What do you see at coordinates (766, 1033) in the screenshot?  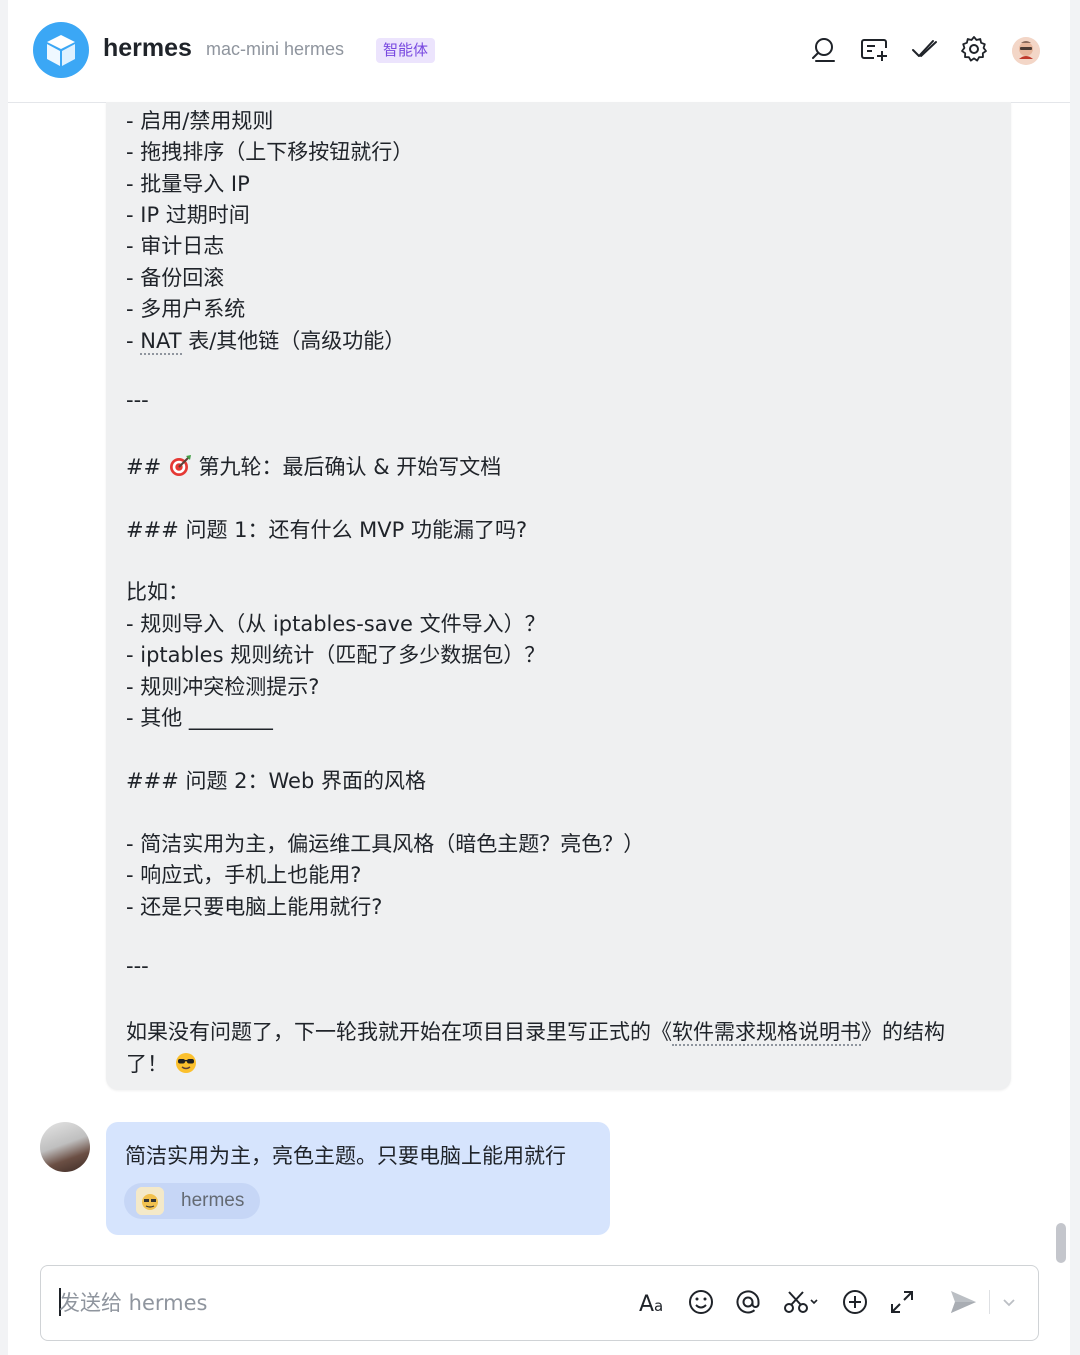 I see `srs-term-link: 软件需求规格说明书` at bounding box center [766, 1033].